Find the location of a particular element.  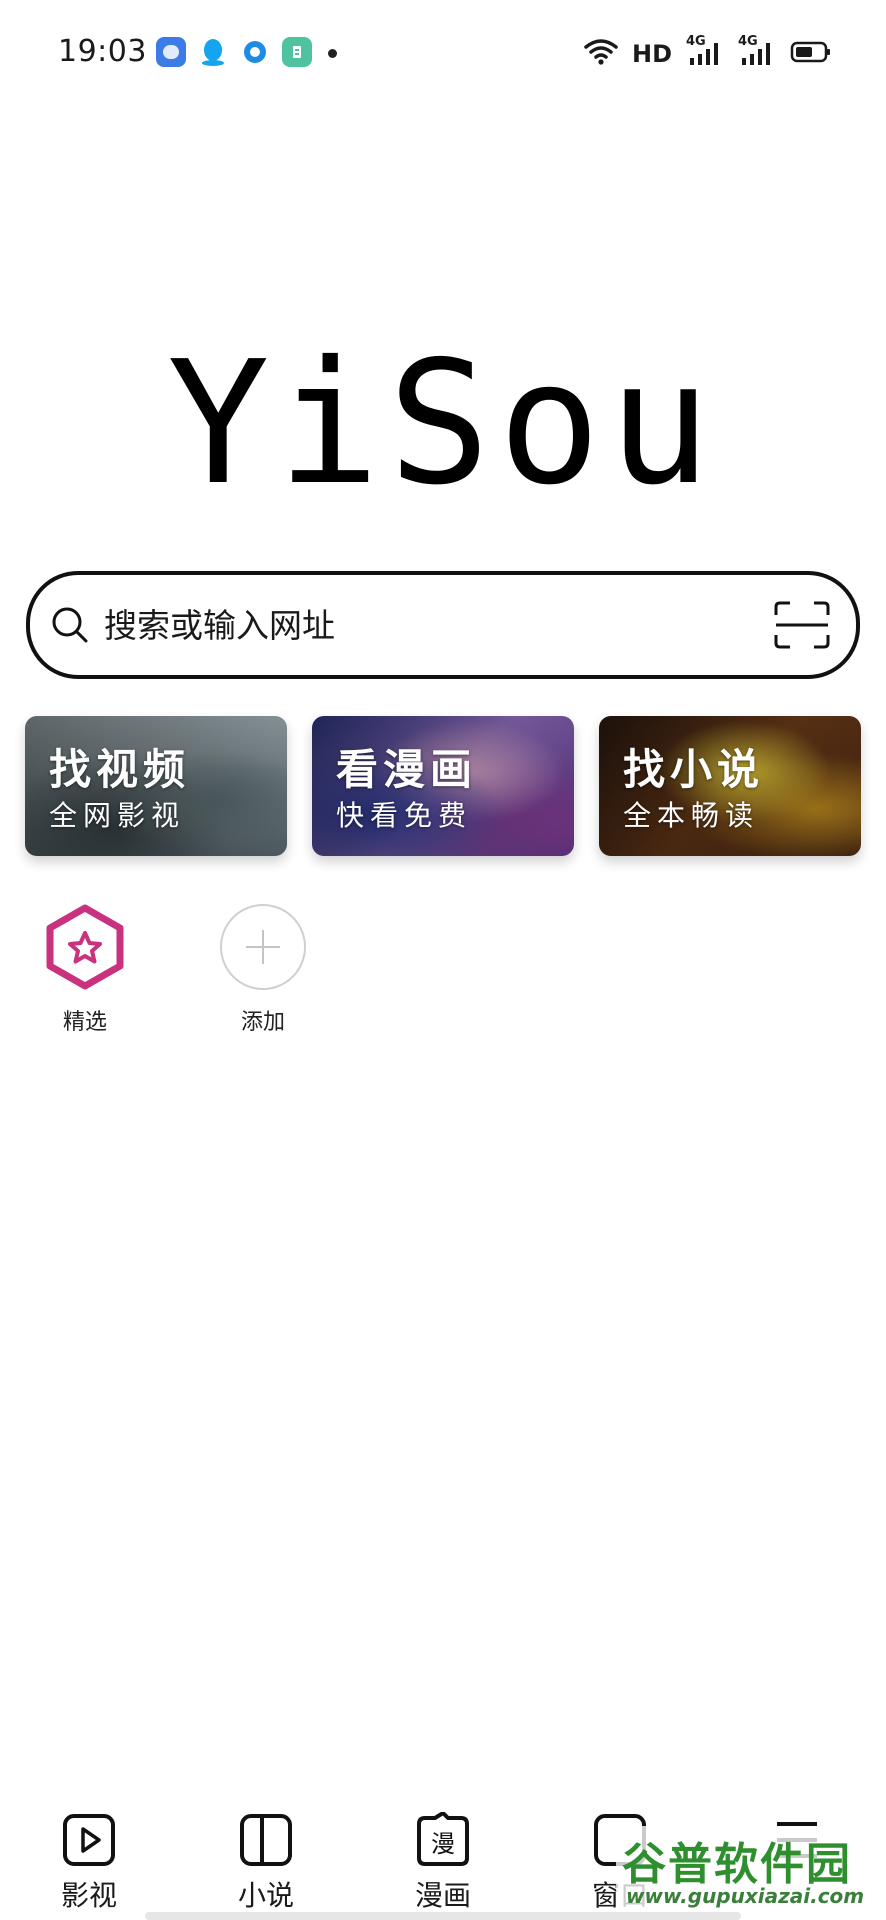

signal-icon-2: 4G is located at coordinates (757, 52).